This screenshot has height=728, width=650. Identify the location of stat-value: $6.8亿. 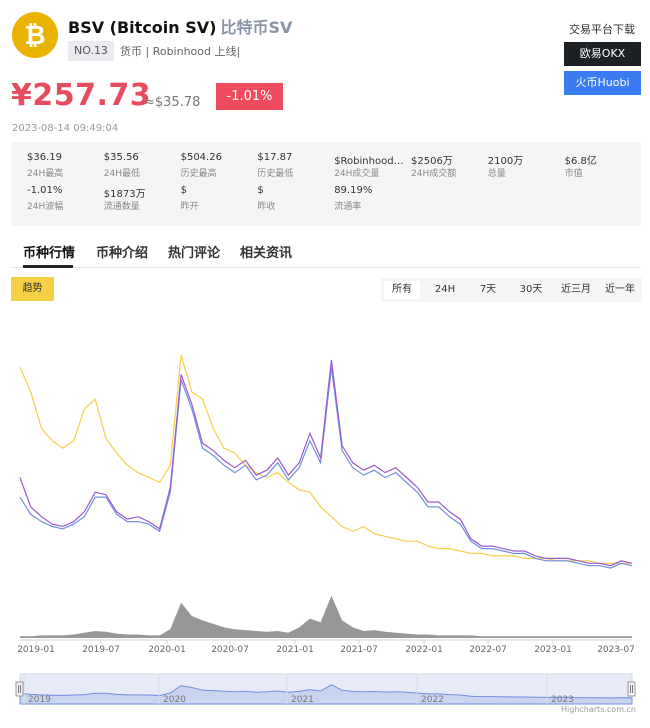
(580, 160).